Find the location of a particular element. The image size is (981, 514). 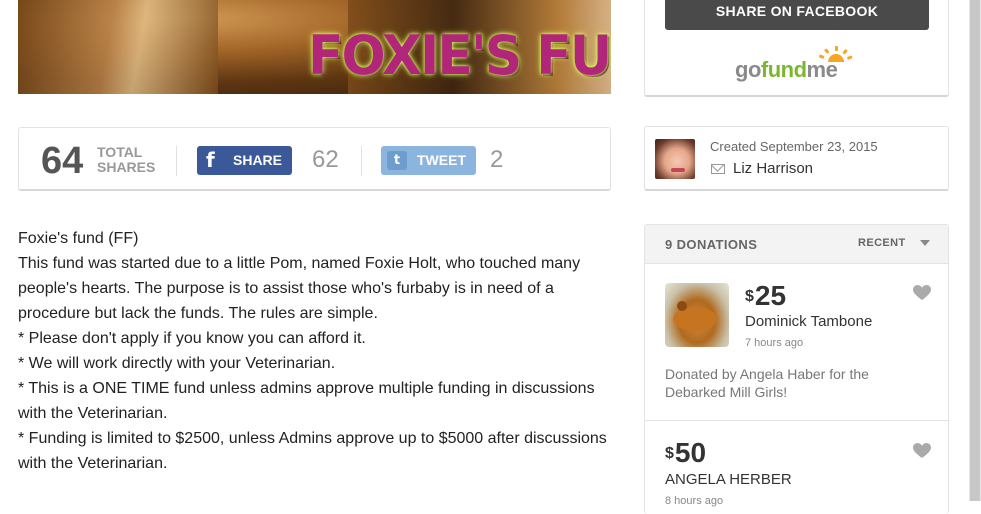

donation-amount: $25 is located at coordinates (765, 296).